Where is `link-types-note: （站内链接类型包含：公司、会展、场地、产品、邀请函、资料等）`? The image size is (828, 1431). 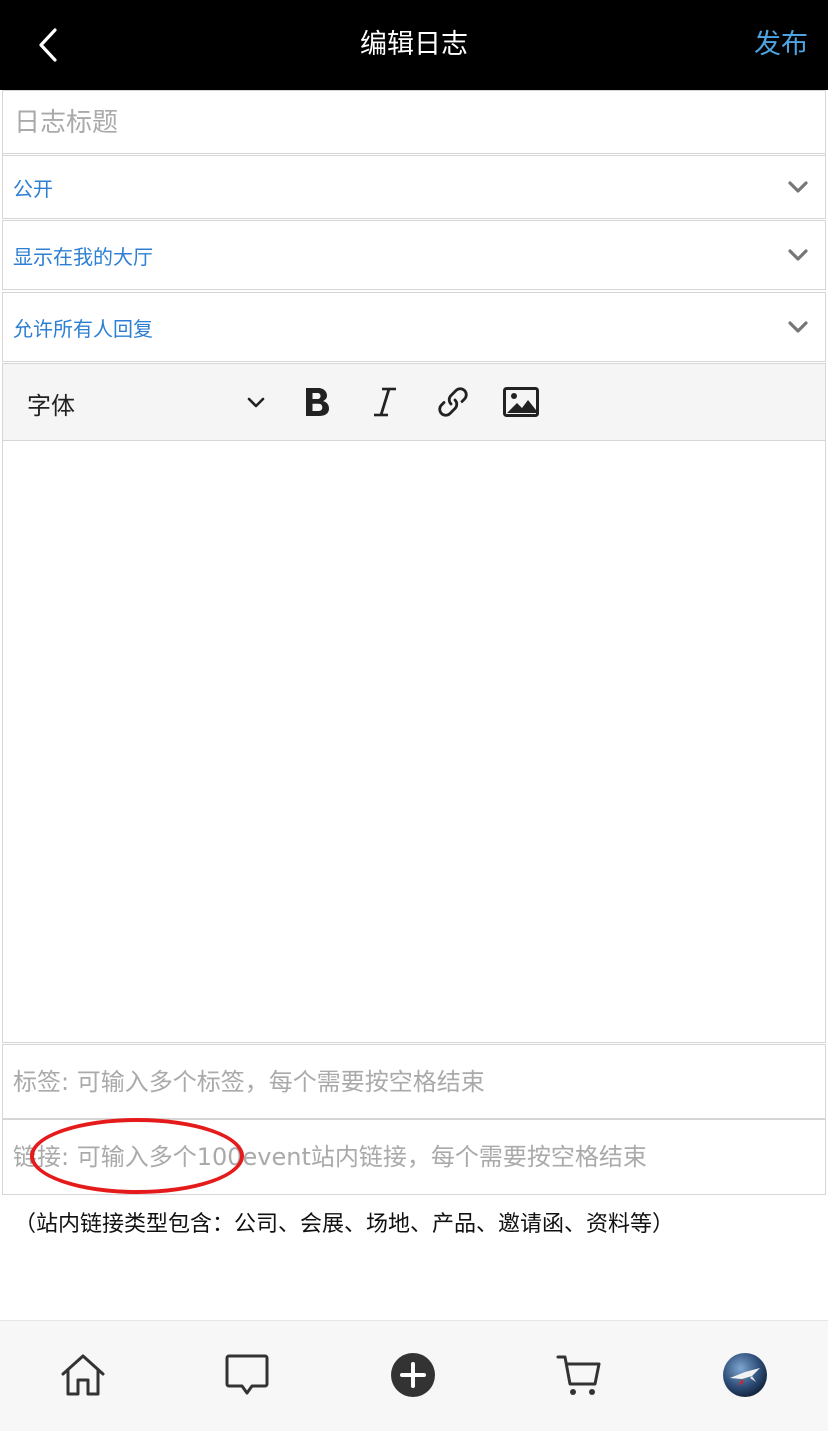 link-types-note: （站内链接类型包含：公司、会展、场地、产品、邀请函、资料等） is located at coordinates (344, 1224).